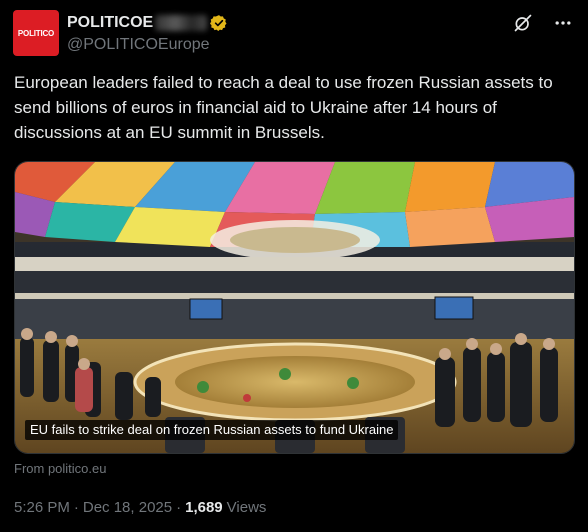 This screenshot has height=532, width=588. Describe the element at coordinates (543, 23) in the screenshot. I see `header-actions` at that location.